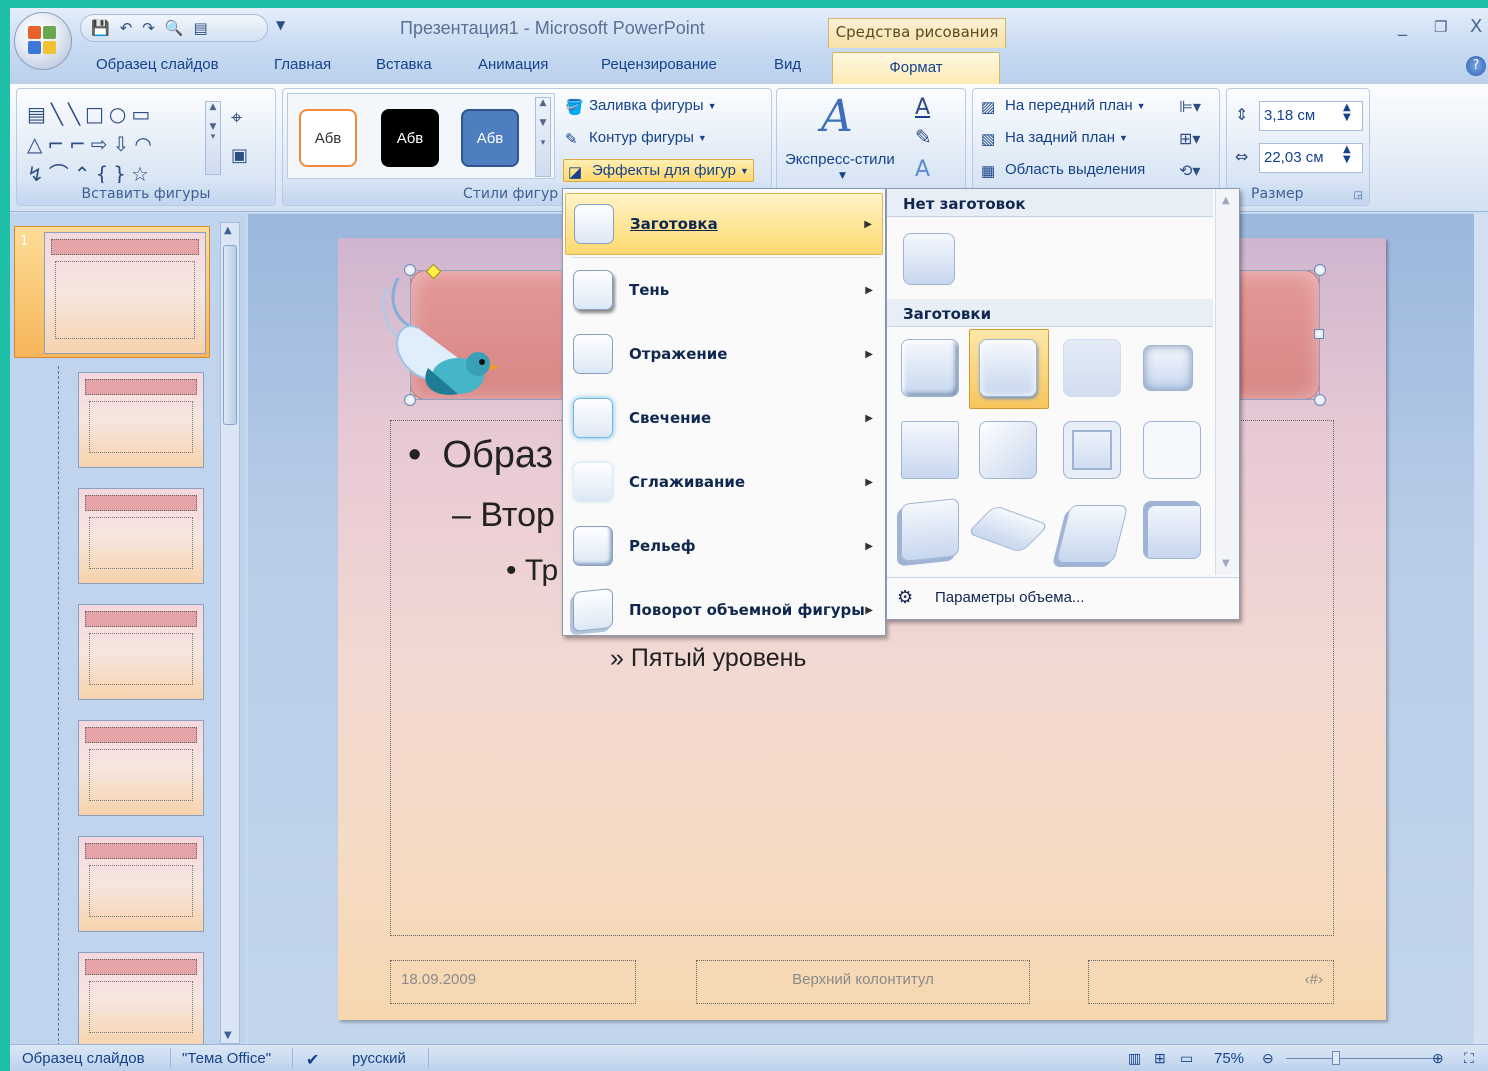 The height and width of the screenshot is (1071, 1488). I want to click on zoom-in-icon: ⊕, so click(1438, 1058).